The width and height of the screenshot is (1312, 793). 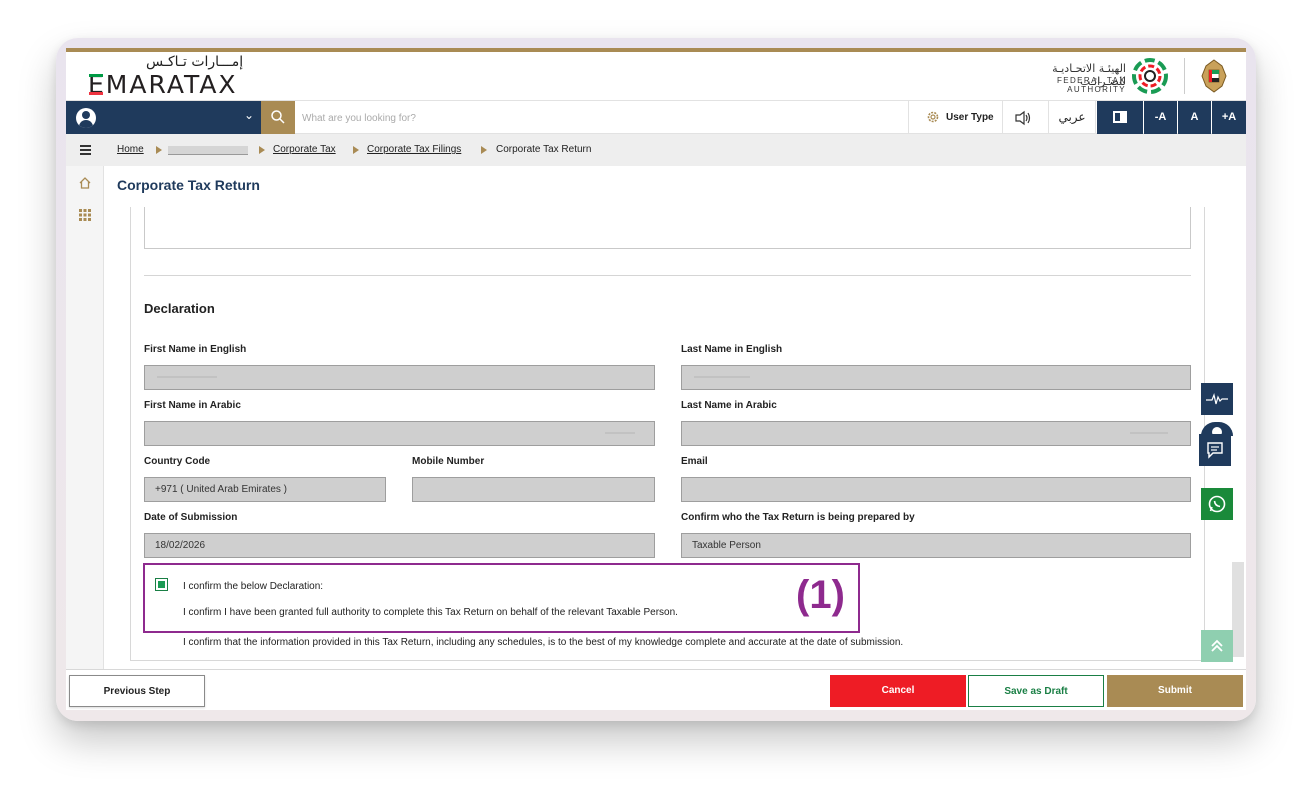 What do you see at coordinates (163, 117) in the screenshot?
I see `user-menu: ⌄` at bounding box center [163, 117].